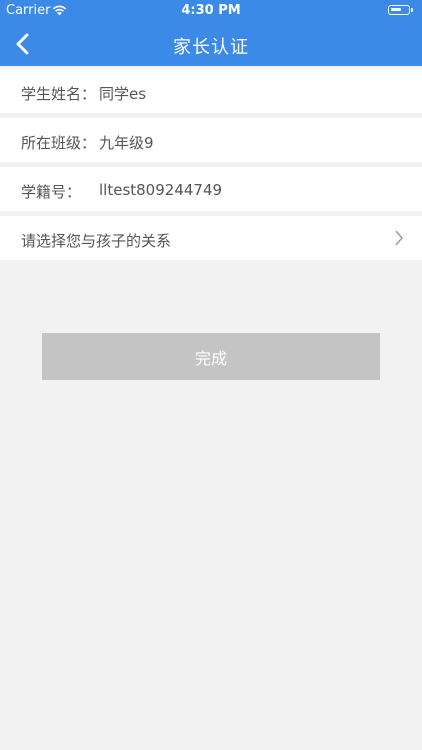 Image resolution: width=422 pixels, height=750 pixels. I want to click on navigation-bar: 家长认证, so click(211, 44).